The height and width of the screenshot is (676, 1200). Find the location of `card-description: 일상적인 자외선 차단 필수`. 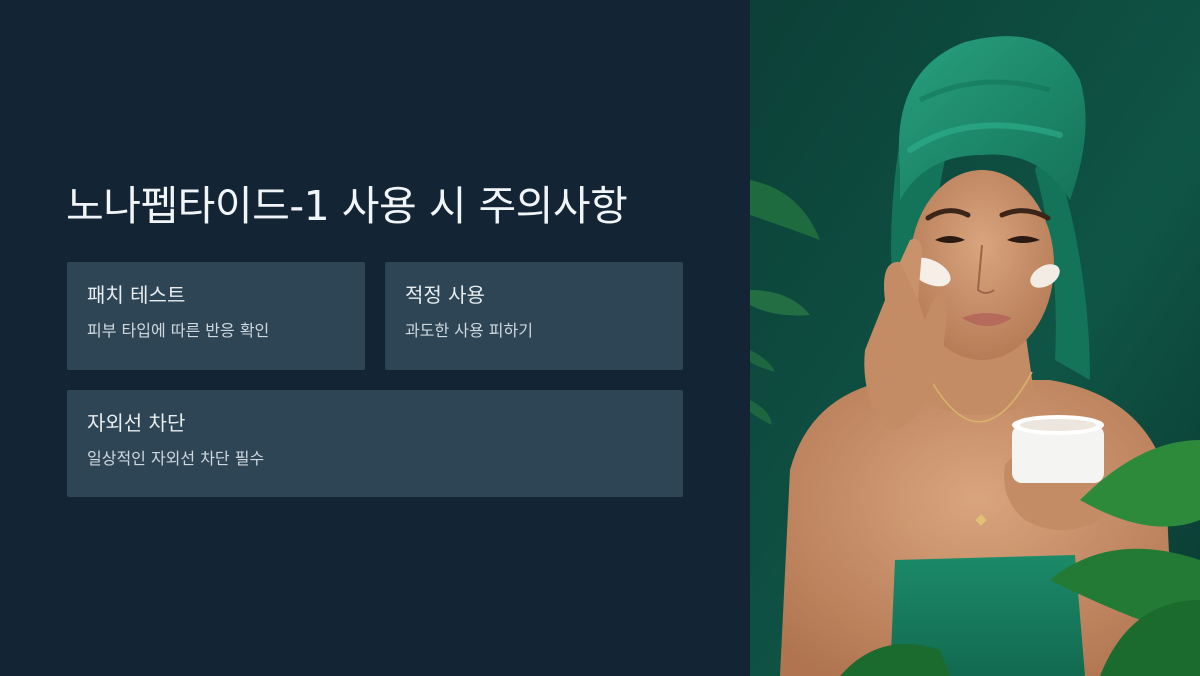

card-description: 일상적인 자외선 차단 필수 is located at coordinates (176, 458).